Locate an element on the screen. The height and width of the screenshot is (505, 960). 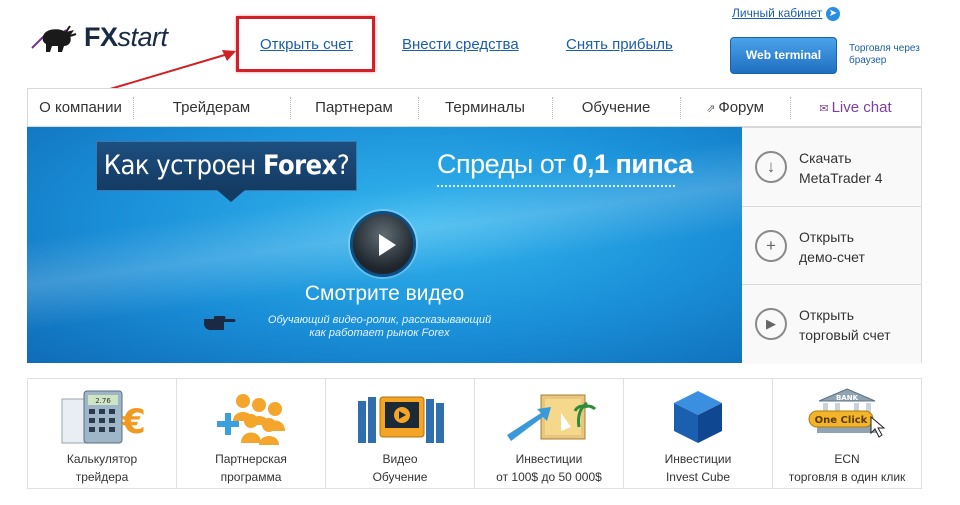
svg-text: One Click is located at coordinates (841, 420).